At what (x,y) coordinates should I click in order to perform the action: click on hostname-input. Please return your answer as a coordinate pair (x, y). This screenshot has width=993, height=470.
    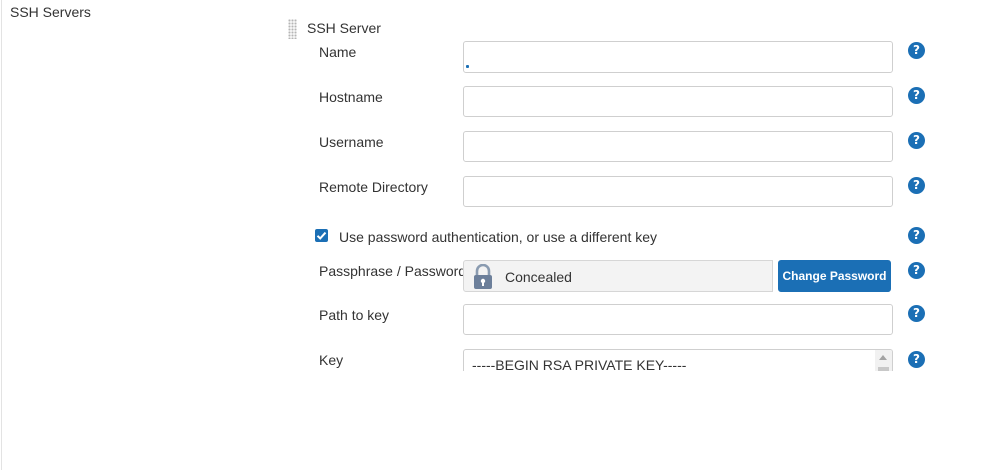
    Looking at the image, I should click on (678, 101).